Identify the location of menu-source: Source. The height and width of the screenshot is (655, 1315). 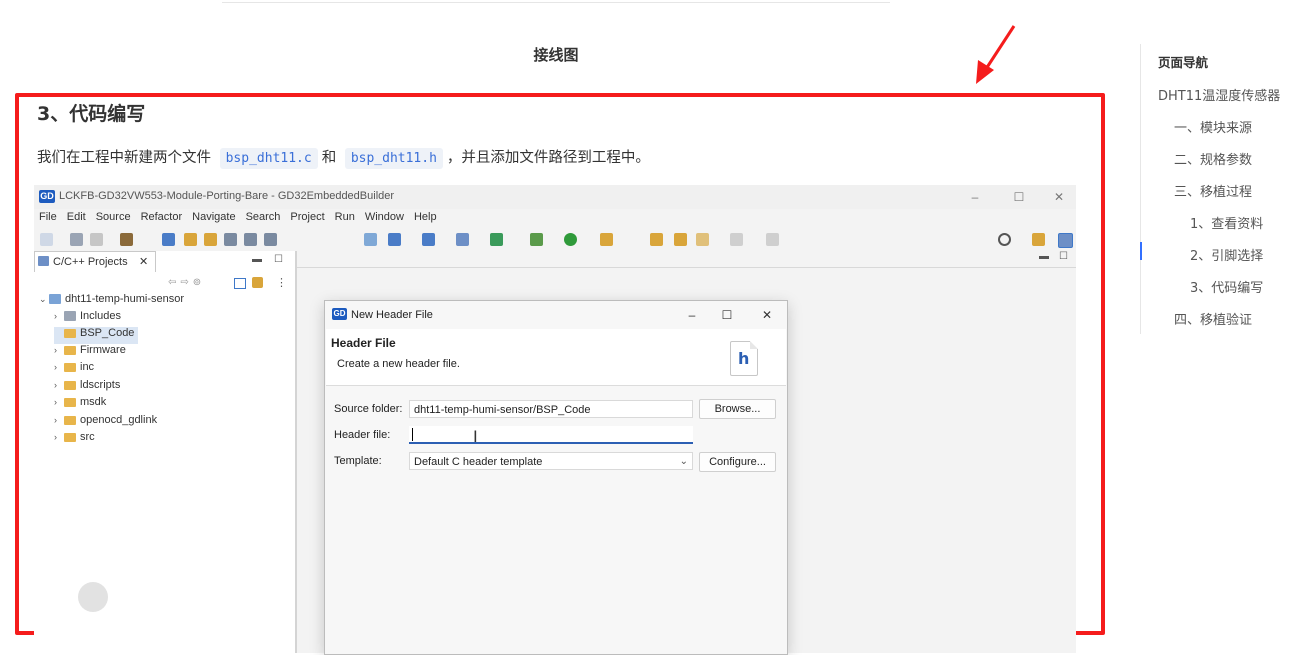
(113, 219).